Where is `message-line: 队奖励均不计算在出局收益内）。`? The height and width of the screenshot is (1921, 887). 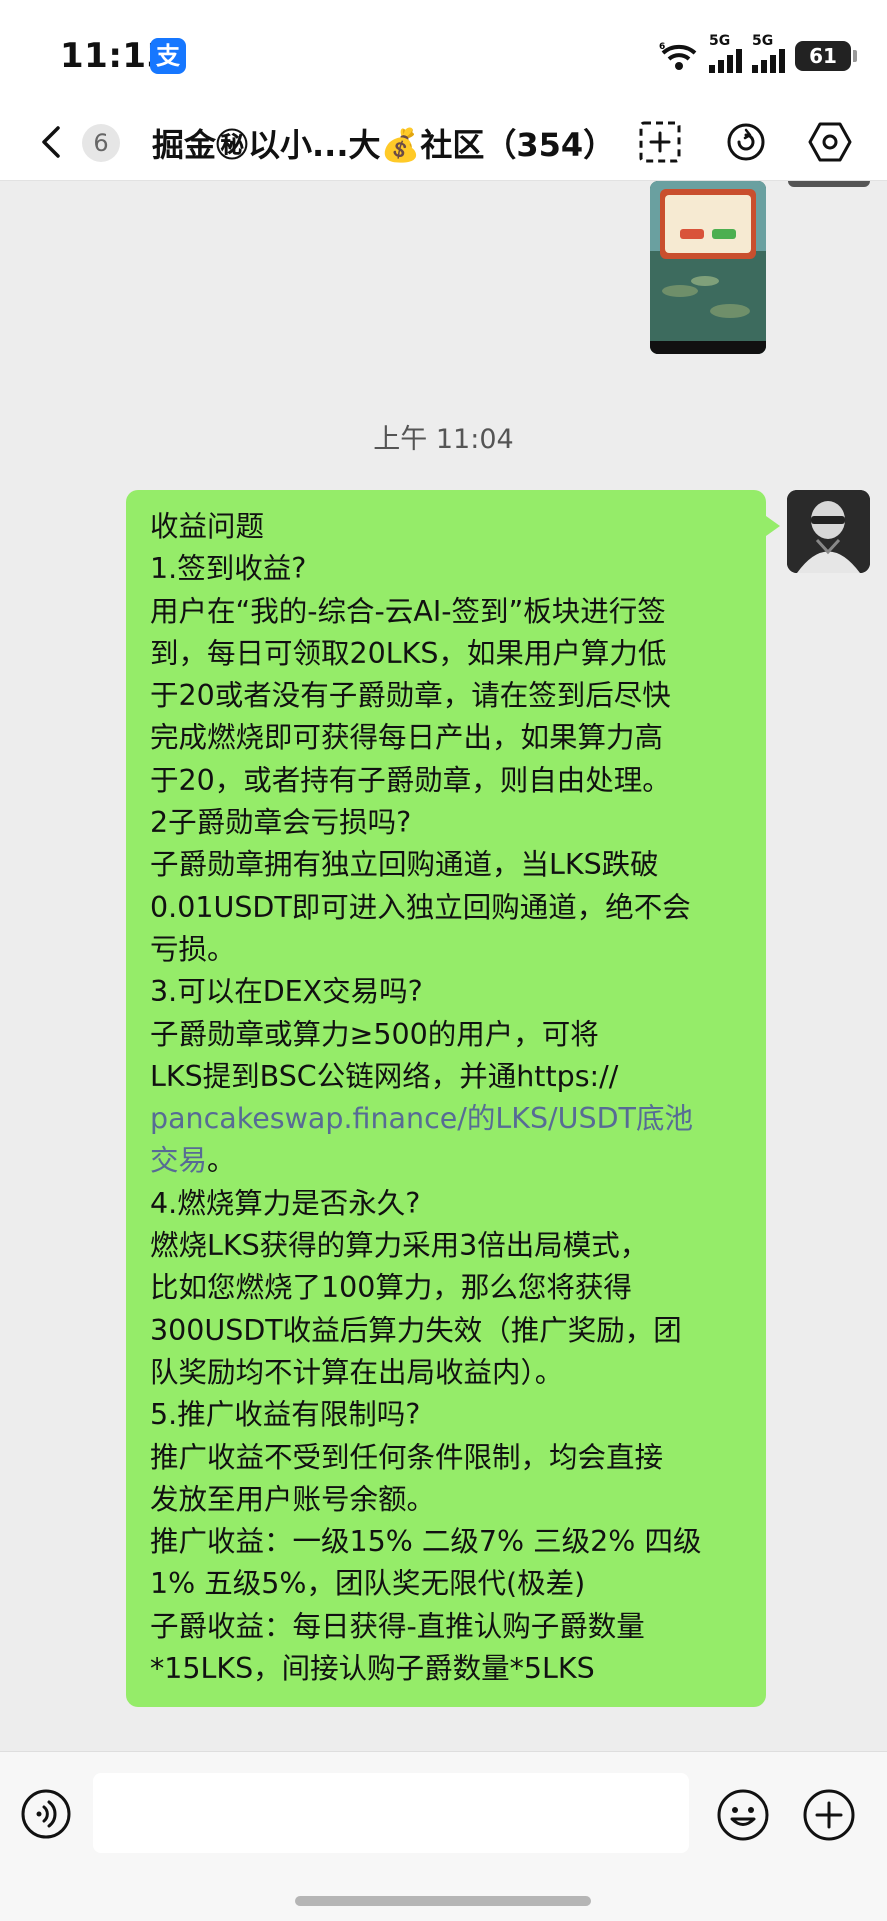
message-line: 队奖励均不计算在出局收益内）。 is located at coordinates (357, 1372).